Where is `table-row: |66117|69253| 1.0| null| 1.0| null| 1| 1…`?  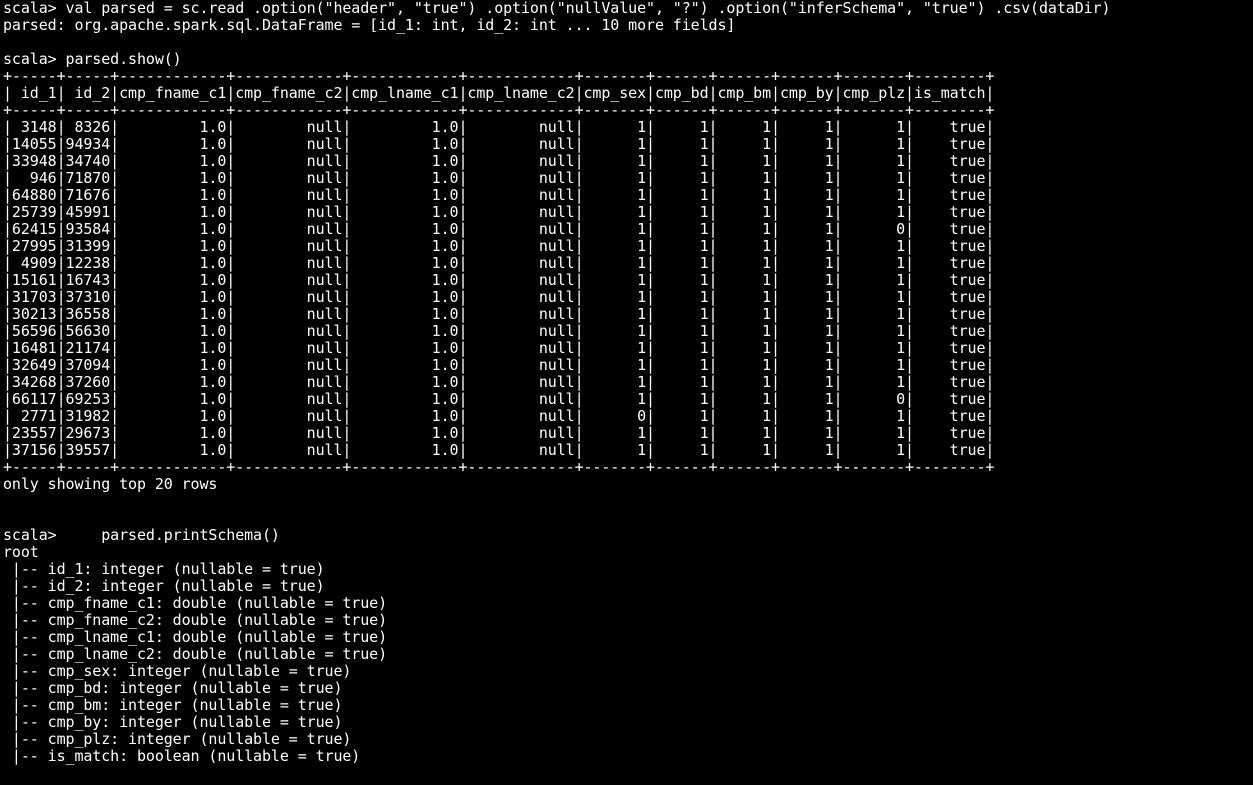
table-row: |66117|69253| 1.0| null| 1.0| null| 1| 1… is located at coordinates (499, 399).